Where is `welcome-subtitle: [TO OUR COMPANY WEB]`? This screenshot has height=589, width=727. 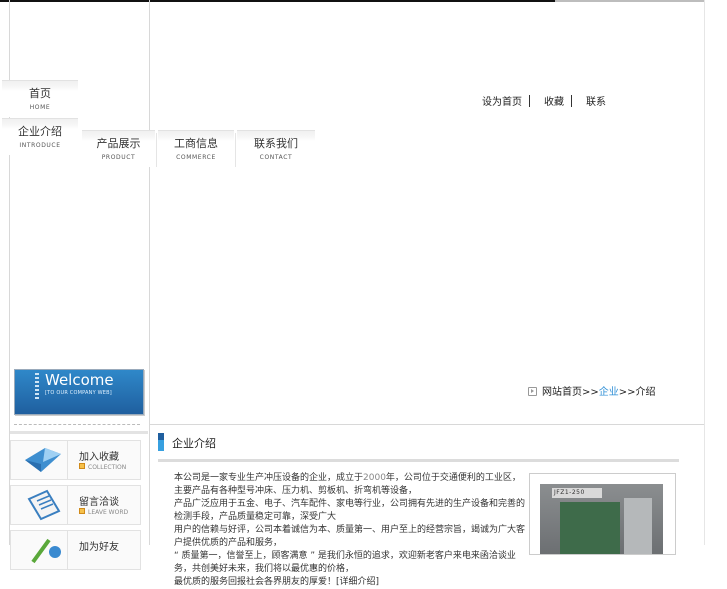
welcome-subtitle: [TO OUR COMPANY WEB] is located at coordinates (78, 393).